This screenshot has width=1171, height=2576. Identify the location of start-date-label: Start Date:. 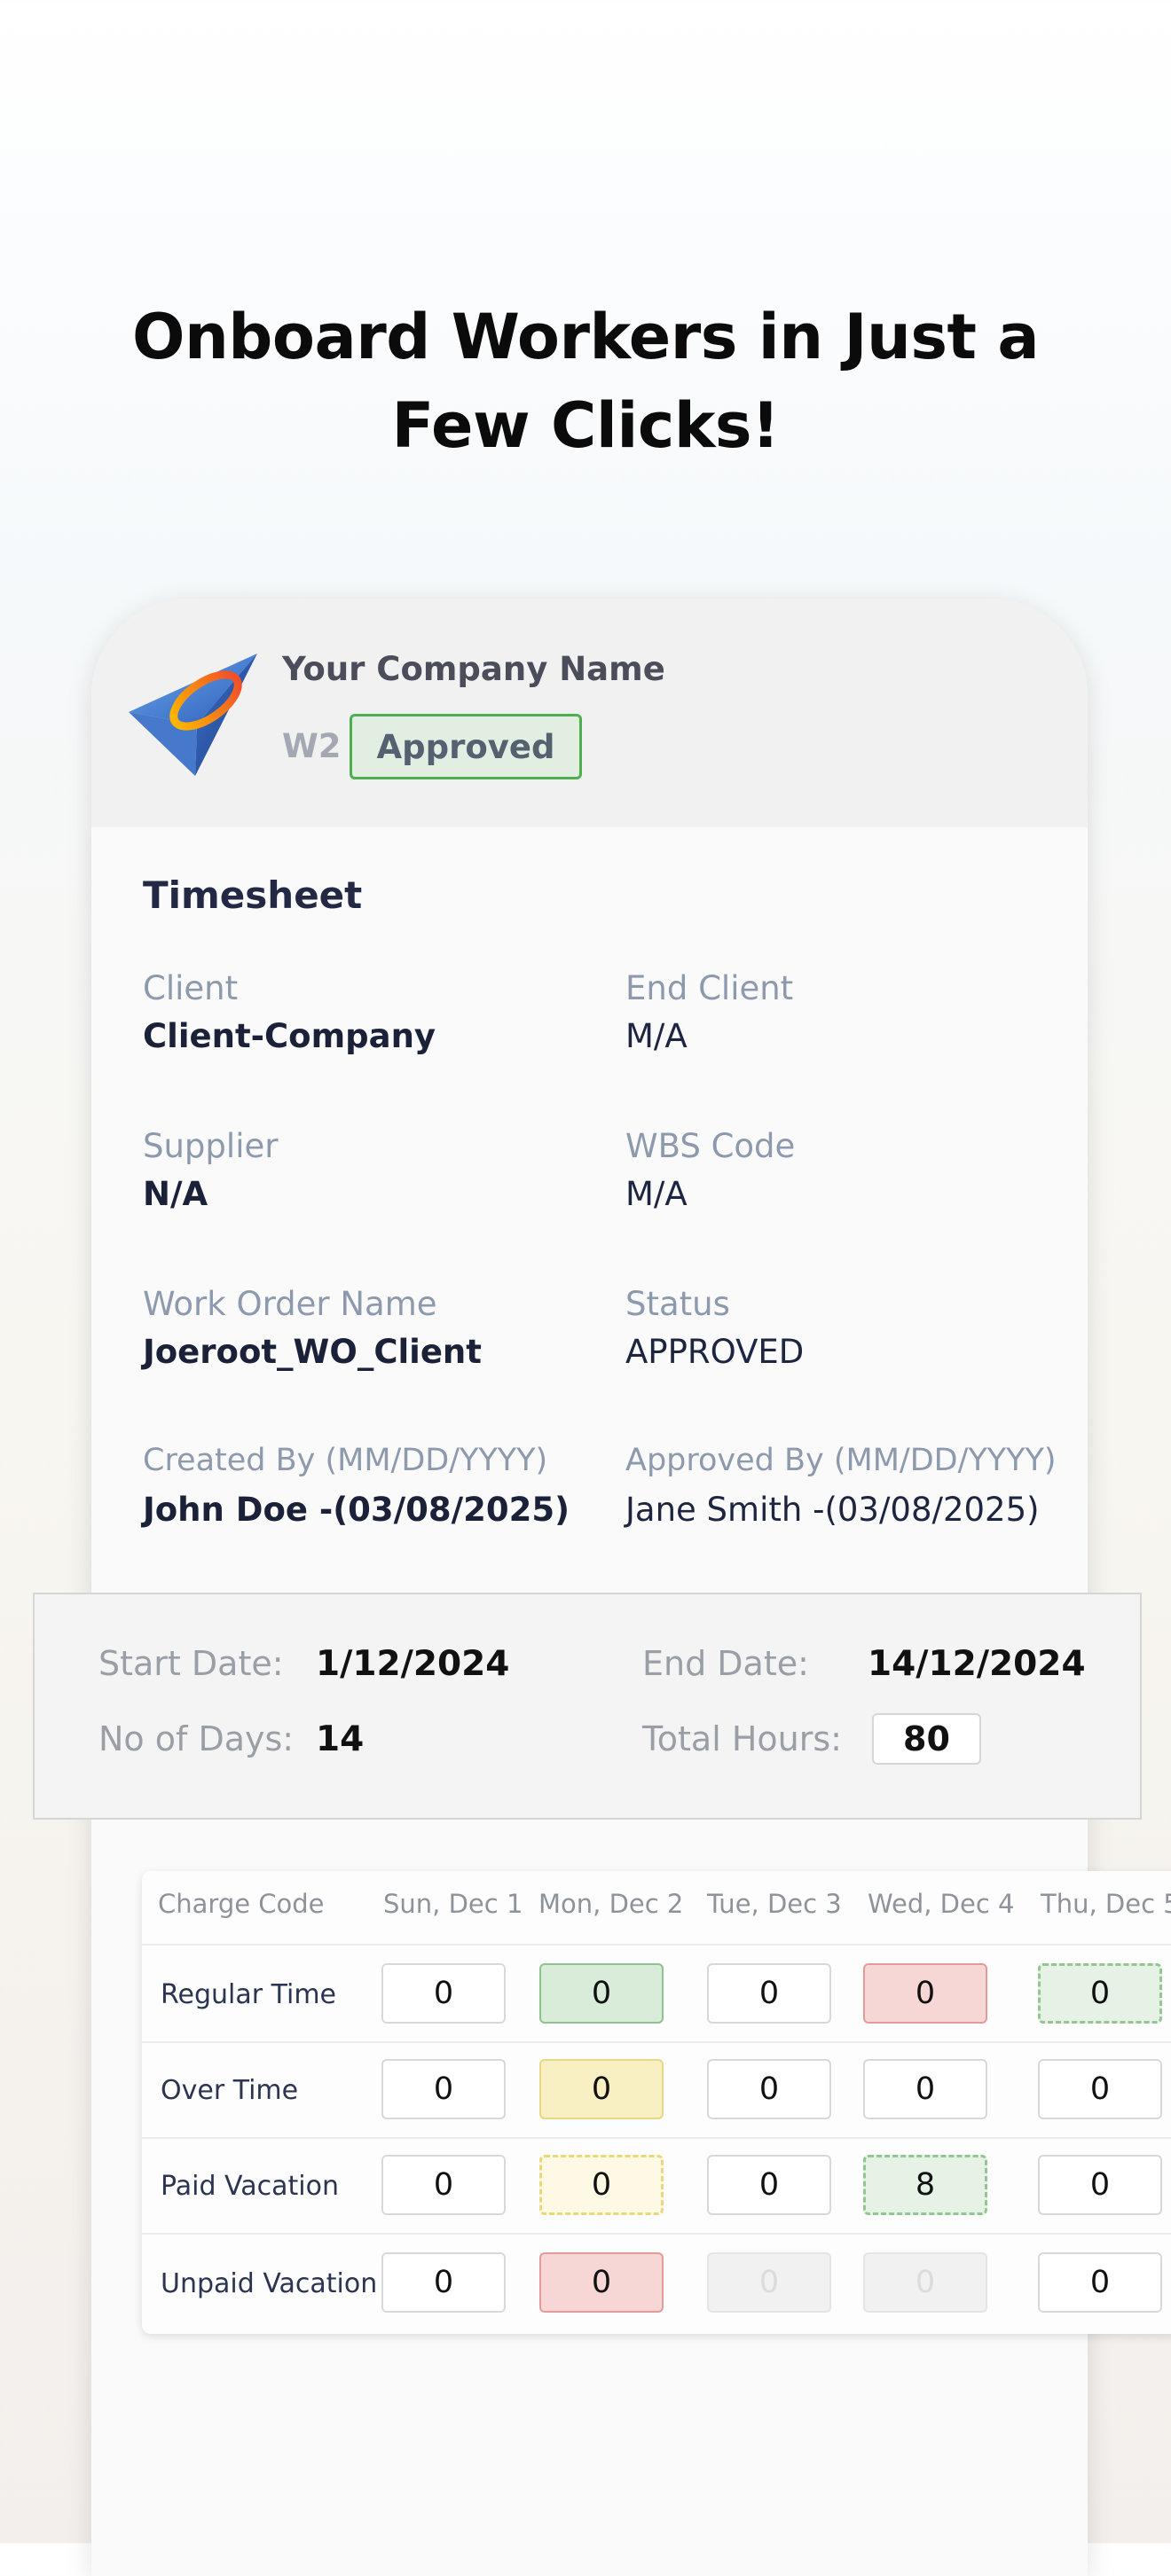
(191, 1663).